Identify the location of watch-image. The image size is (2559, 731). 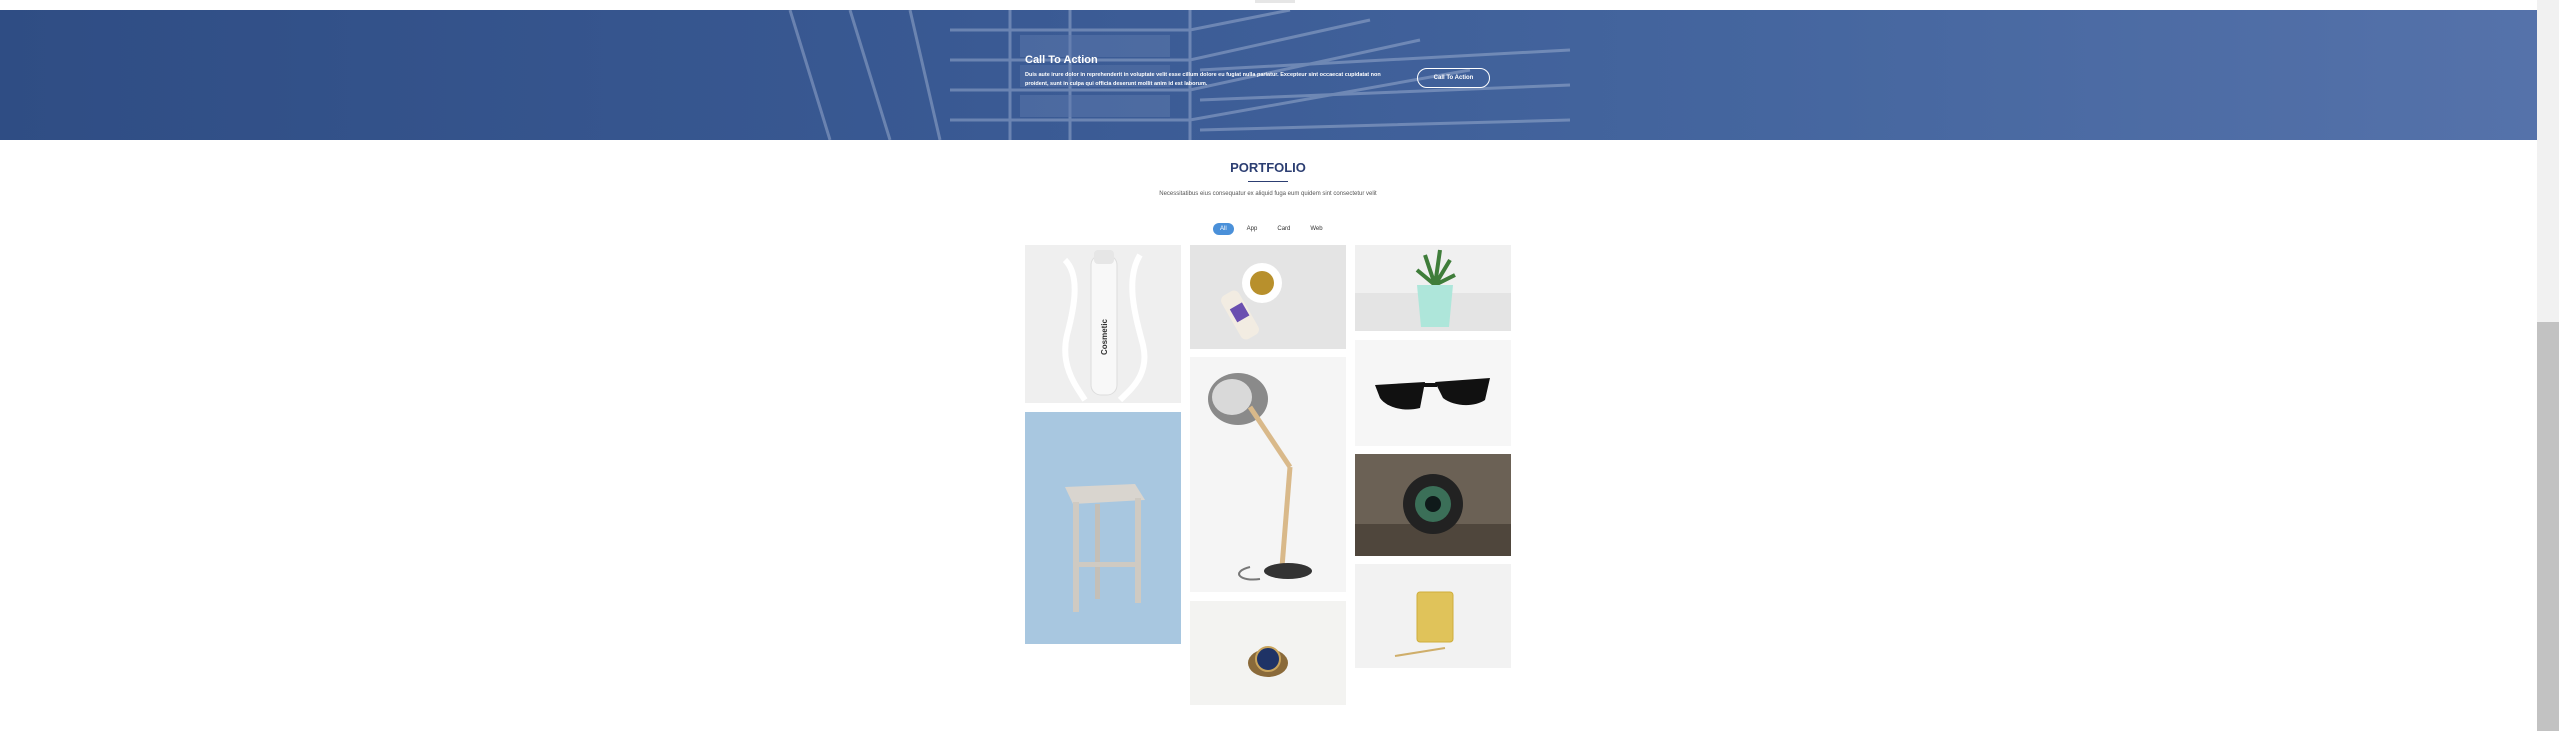
(1268, 661).